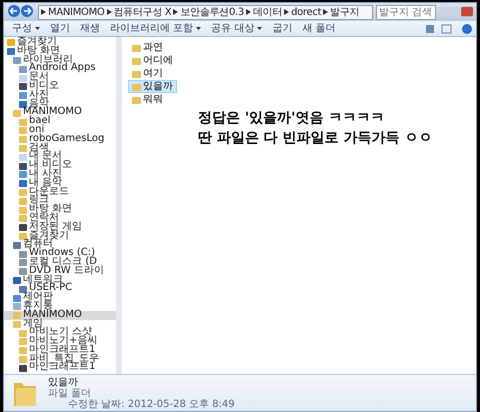  I want to click on sidebar-item: MANIMOMO, so click(60, 315).